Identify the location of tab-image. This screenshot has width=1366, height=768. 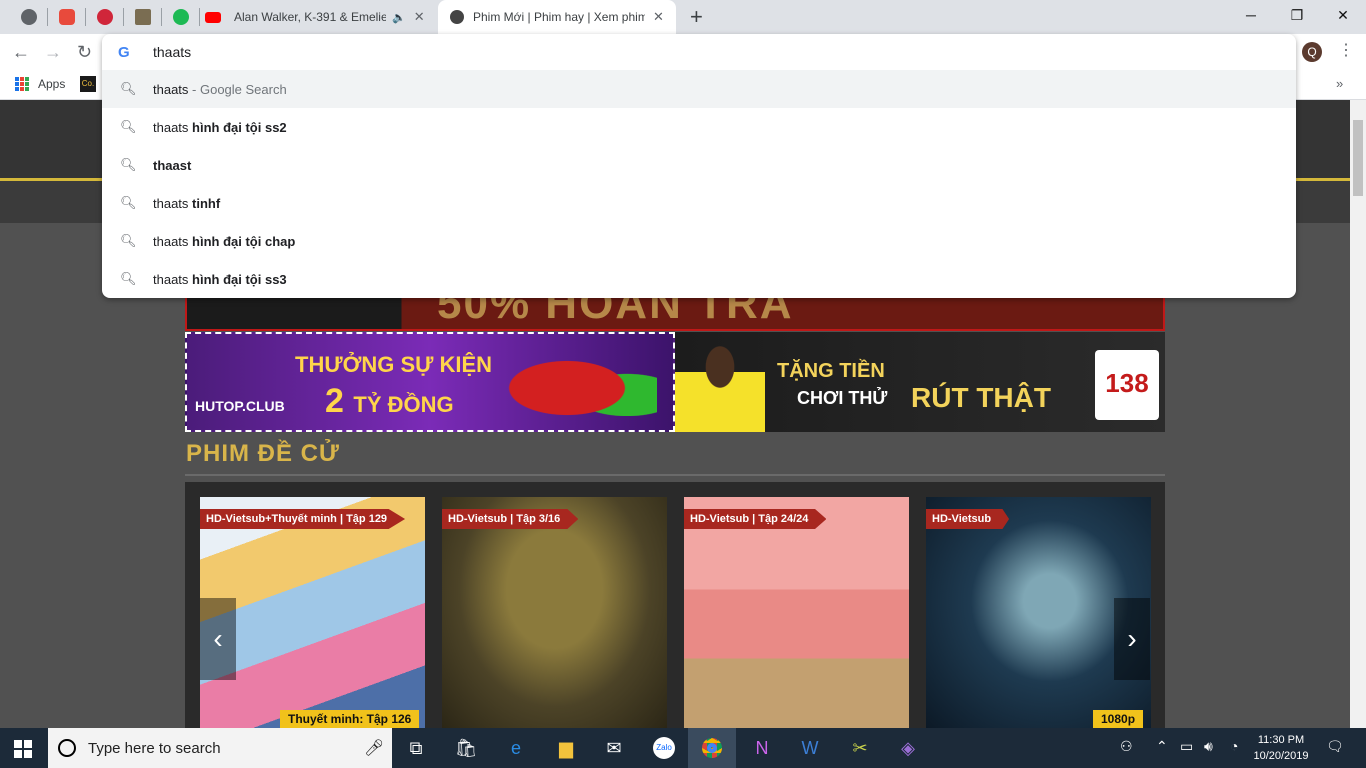
(143, 17).